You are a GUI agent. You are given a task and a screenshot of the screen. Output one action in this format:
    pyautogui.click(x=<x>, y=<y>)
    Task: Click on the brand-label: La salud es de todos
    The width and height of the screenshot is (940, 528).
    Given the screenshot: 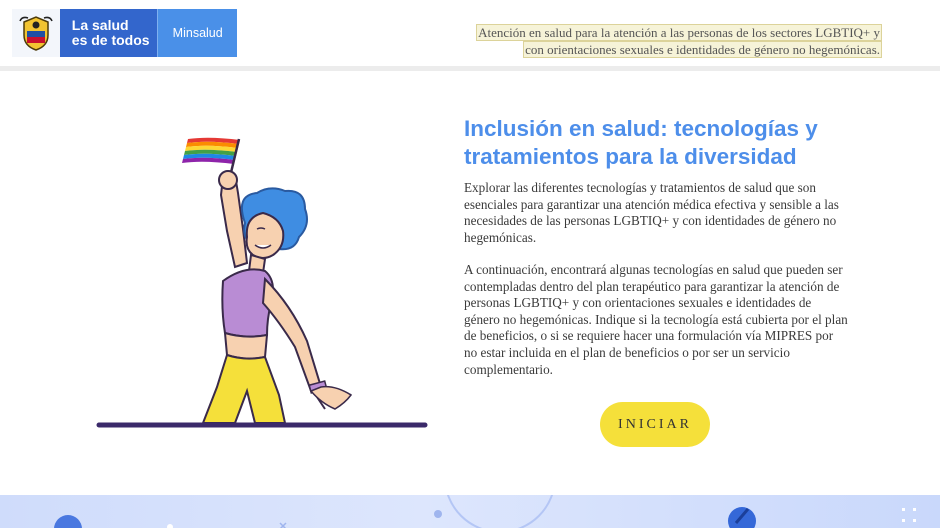 What is the action you would take?
    pyautogui.click(x=108, y=33)
    